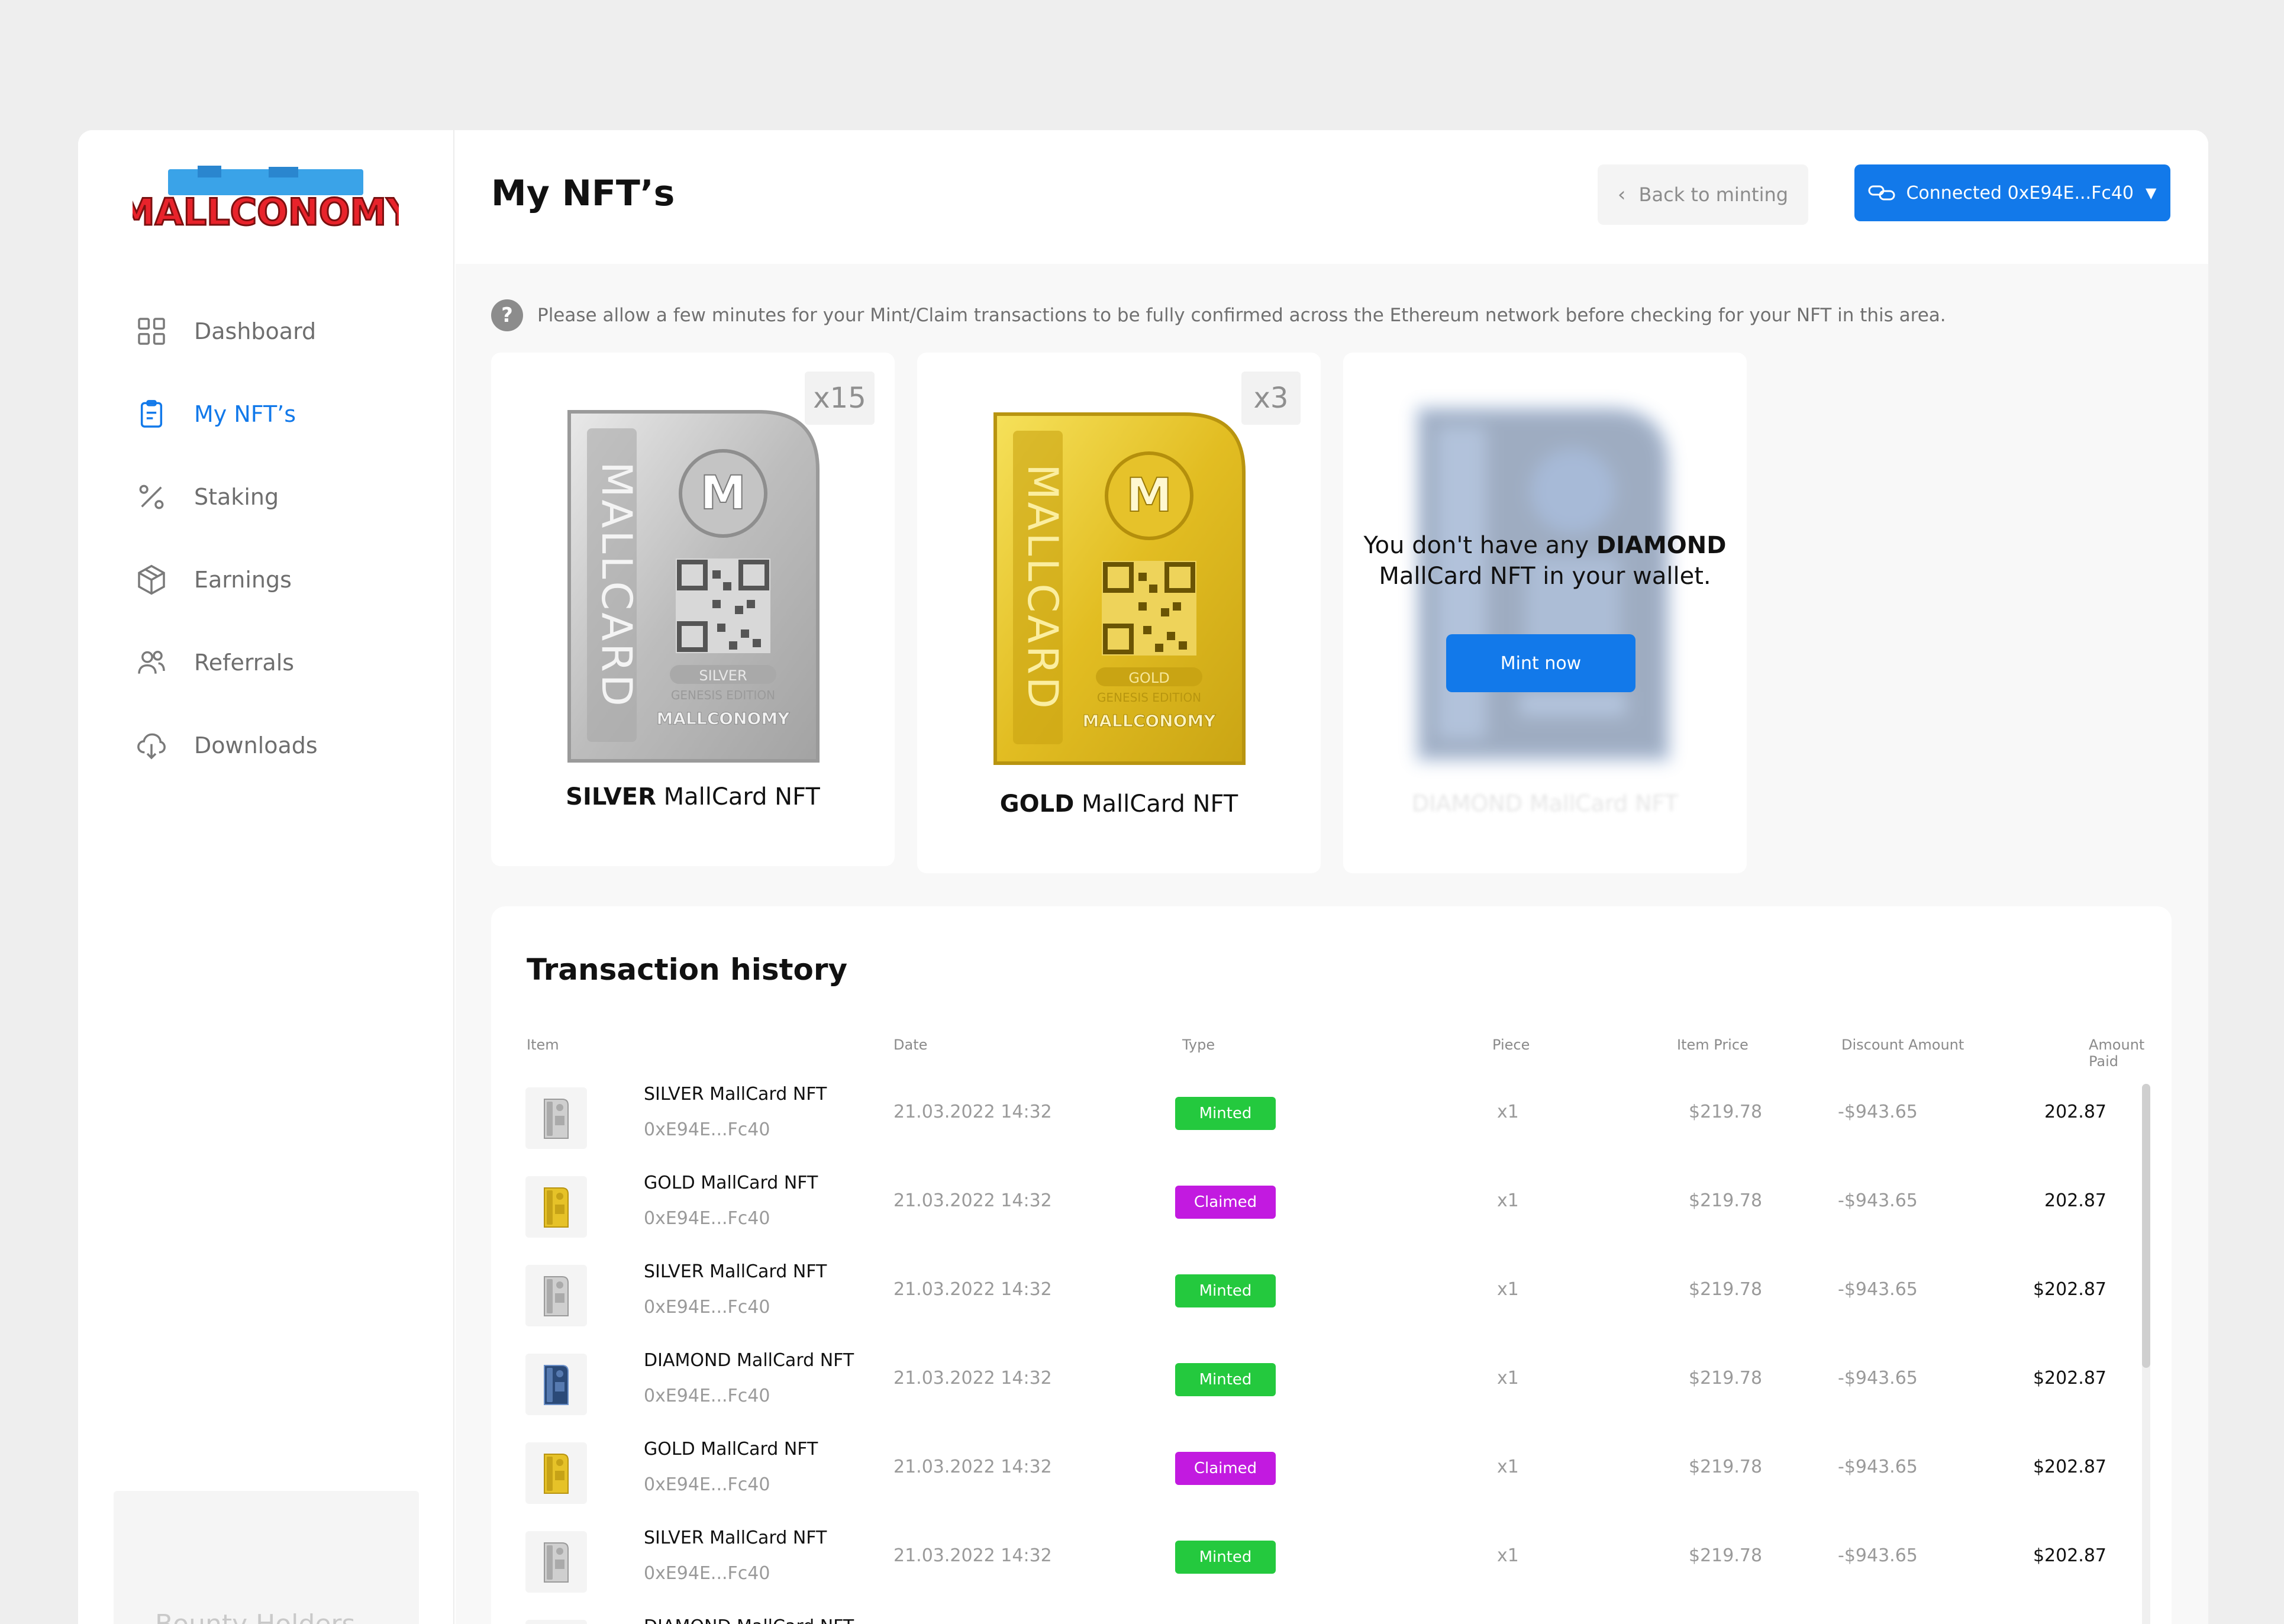 This screenshot has width=2284, height=1624. I want to click on silver-art-tier: SILVER, so click(723, 675).